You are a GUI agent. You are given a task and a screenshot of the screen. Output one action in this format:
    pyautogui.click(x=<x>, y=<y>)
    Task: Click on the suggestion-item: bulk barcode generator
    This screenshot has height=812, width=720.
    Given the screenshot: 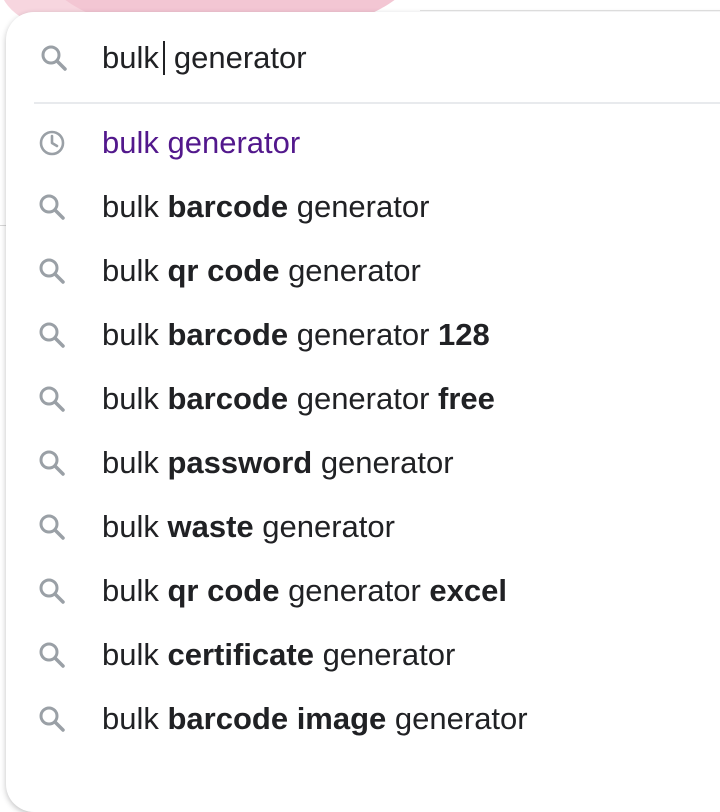 What is the action you would take?
    pyautogui.click(x=363, y=208)
    